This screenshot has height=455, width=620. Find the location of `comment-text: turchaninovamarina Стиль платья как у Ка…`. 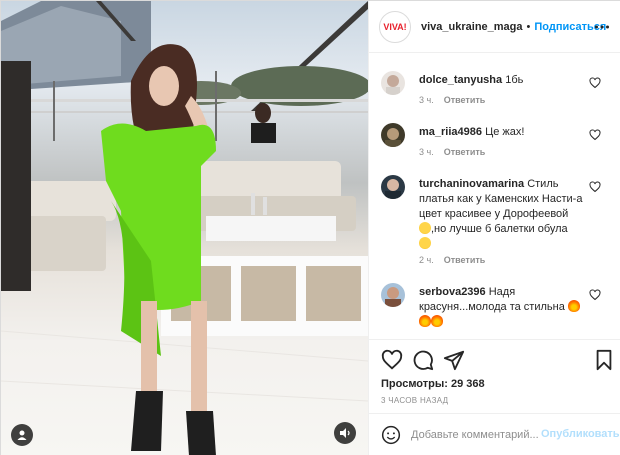

comment-text: turchaninovamarina Стиль платья как у Ка… is located at coordinates (503, 214).